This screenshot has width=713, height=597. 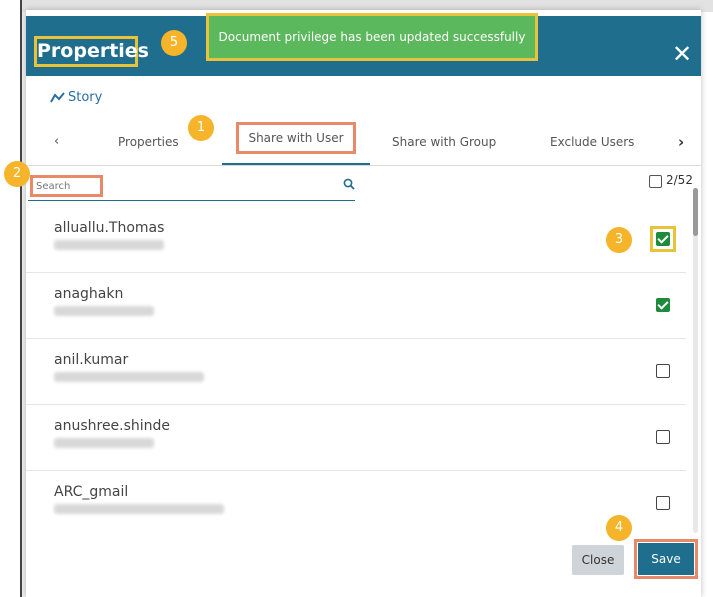 I want to click on breadcrumb: Story, so click(x=76, y=97).